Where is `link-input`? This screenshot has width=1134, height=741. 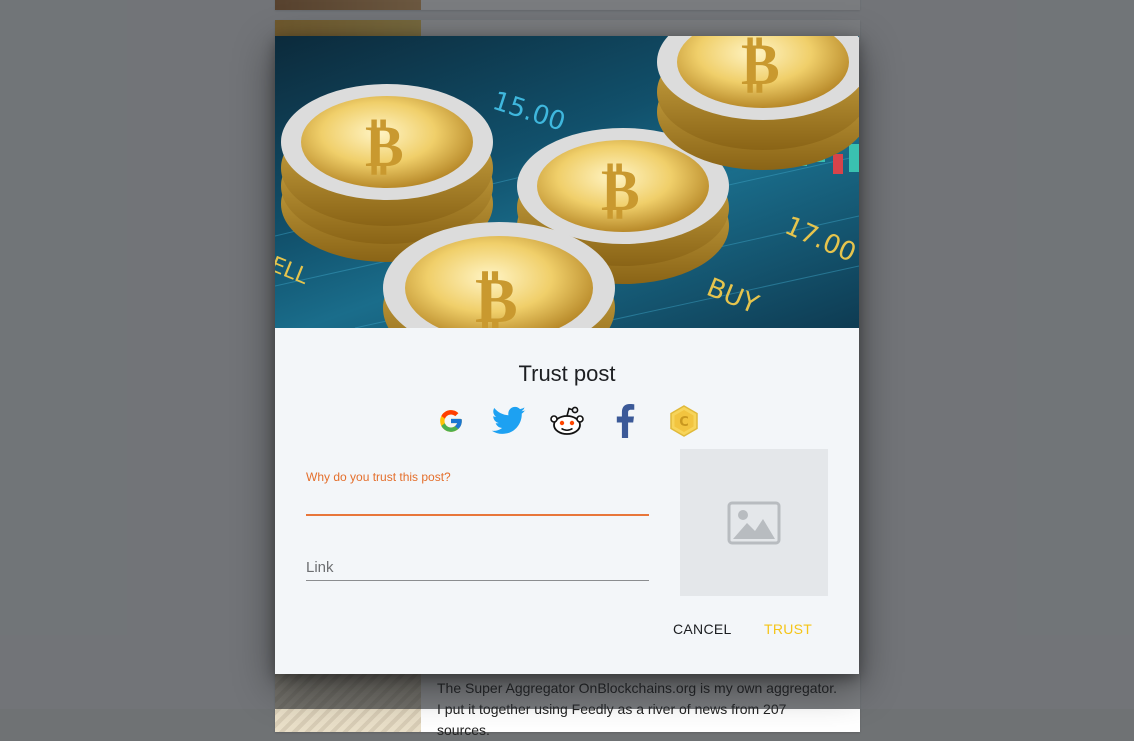 link-input is located at coordinates (477, 567).